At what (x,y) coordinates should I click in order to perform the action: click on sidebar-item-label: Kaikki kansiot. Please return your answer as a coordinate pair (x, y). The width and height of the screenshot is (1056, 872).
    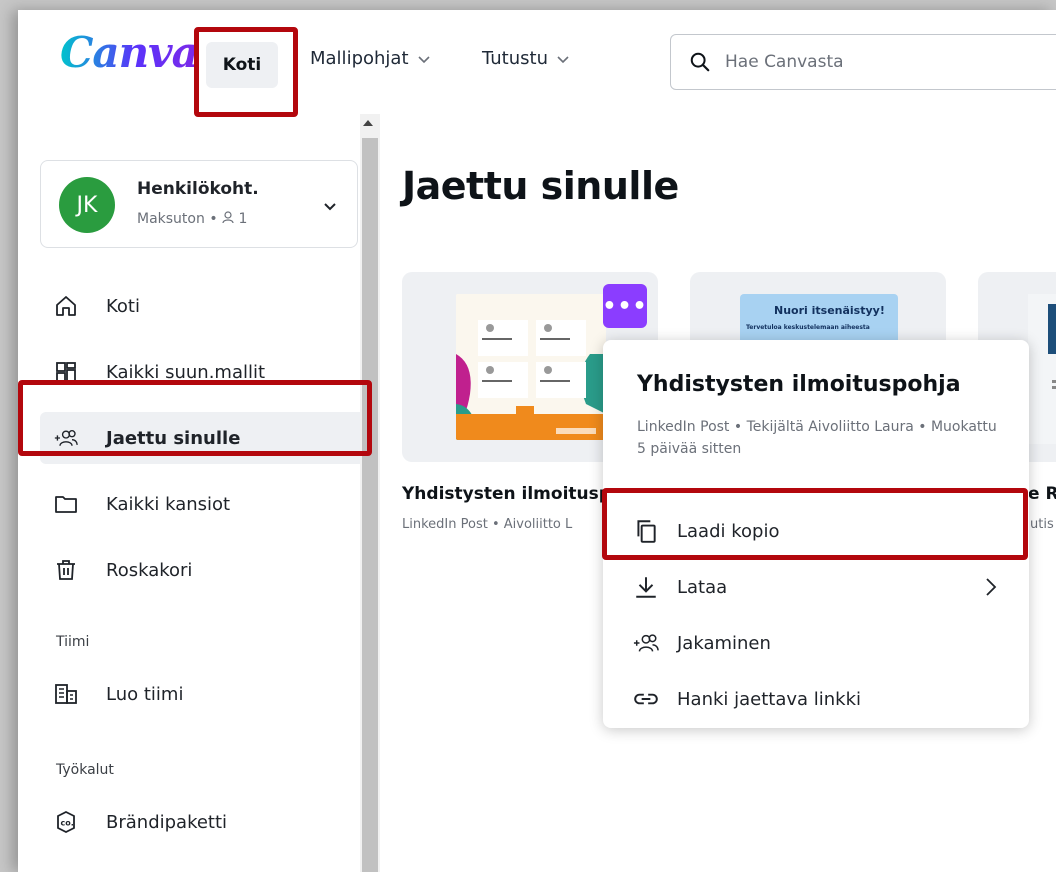
    Looking at the image, I should click on (168, 504).